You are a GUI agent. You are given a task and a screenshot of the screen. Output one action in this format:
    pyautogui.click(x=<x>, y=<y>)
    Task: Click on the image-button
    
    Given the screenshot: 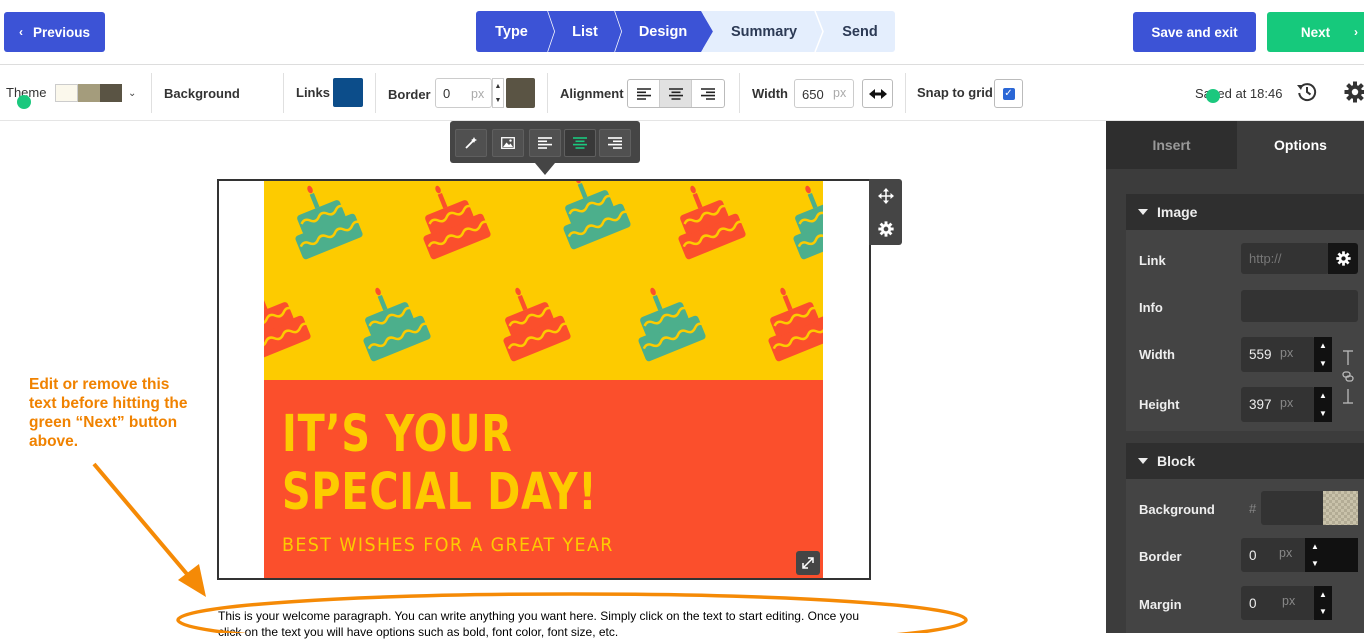 What is the action you would take?
    pyautogui.click(x=508, y=143)
    